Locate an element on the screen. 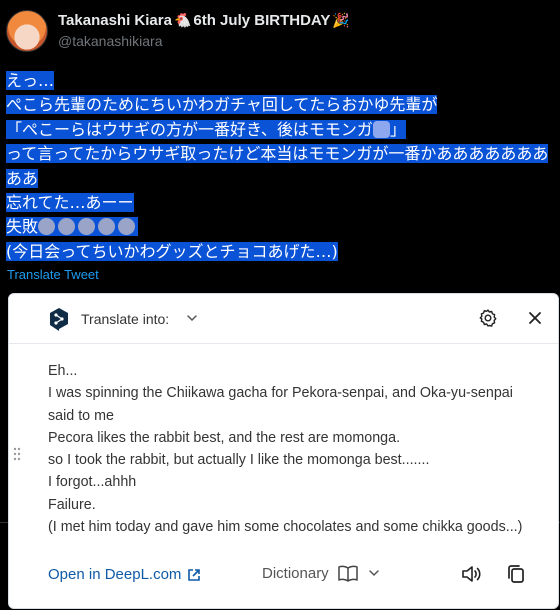  display-name: Takanashi Kiara 🐔 6th July BIRTHDAY 🎉 is located at coordinates (204, 20).